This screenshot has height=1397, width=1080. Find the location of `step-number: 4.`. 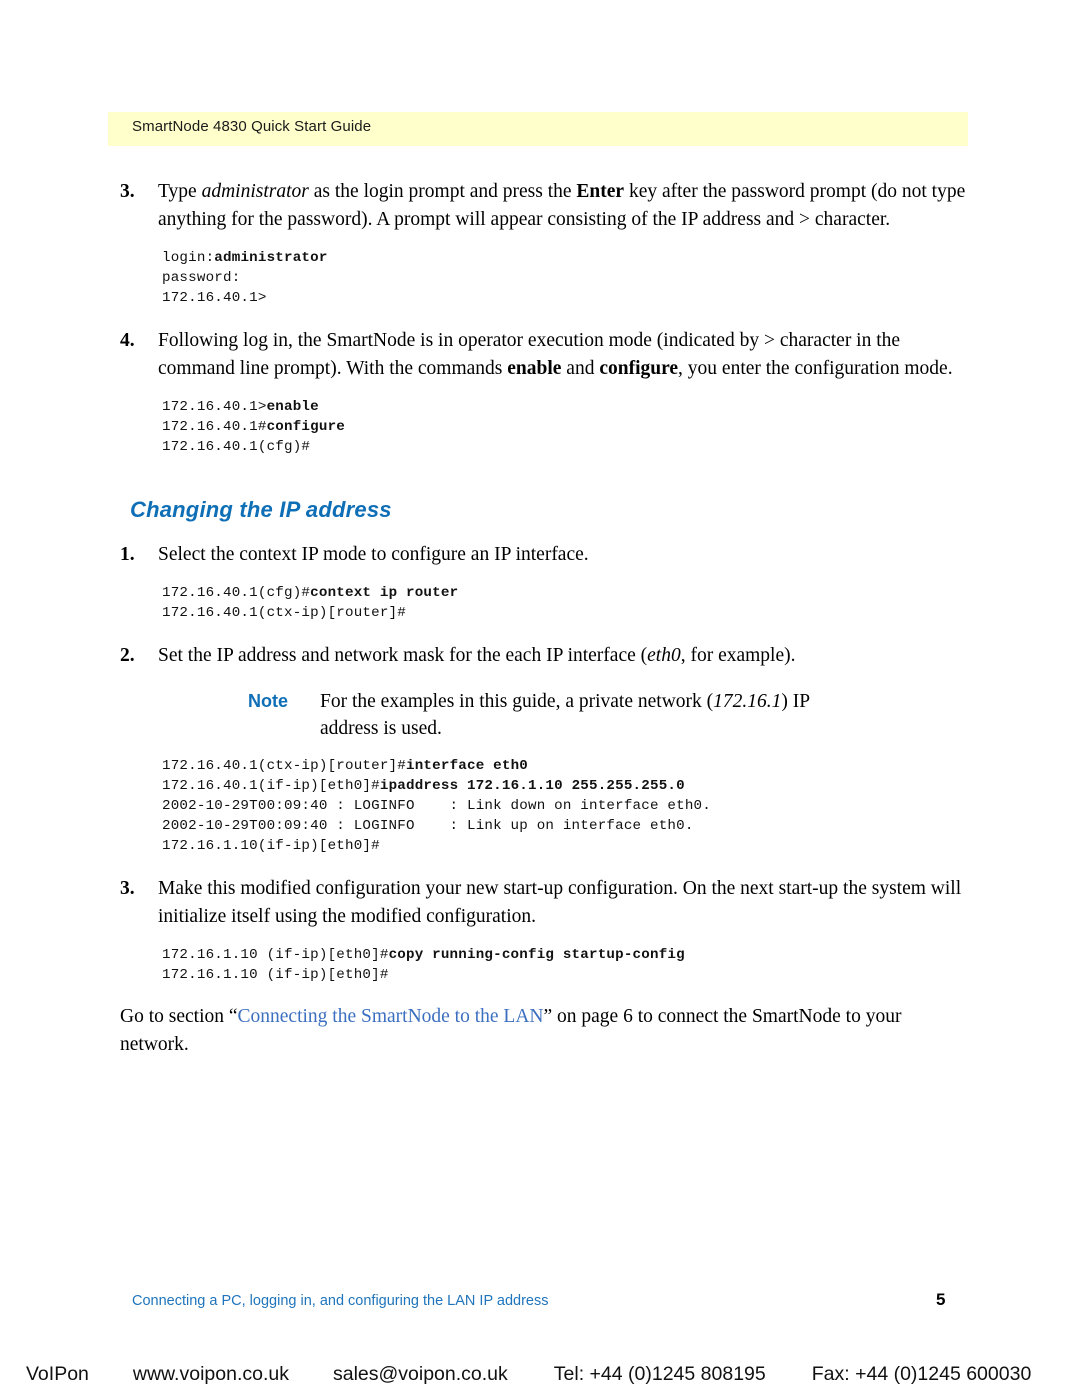

step-number: 4. is located at coordinates (127, 340).